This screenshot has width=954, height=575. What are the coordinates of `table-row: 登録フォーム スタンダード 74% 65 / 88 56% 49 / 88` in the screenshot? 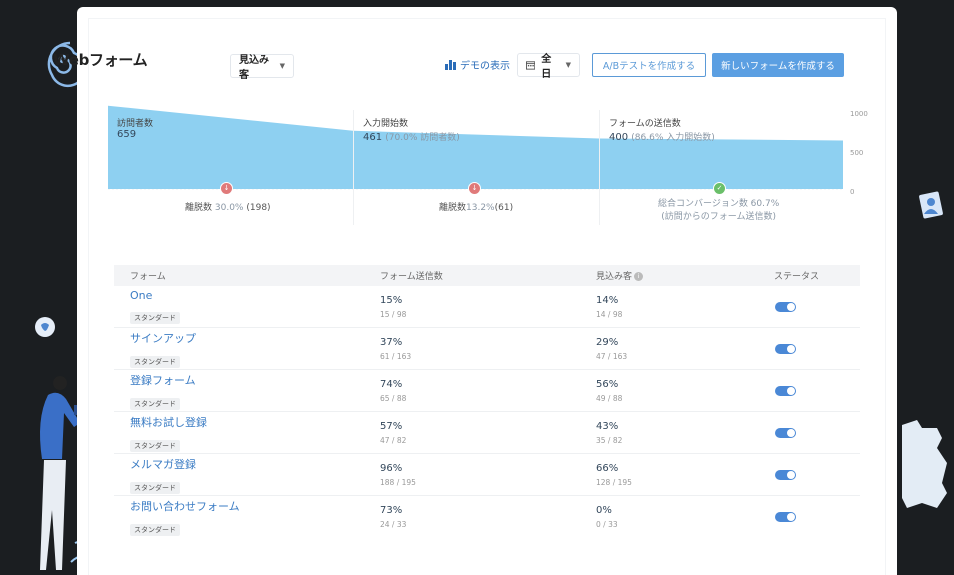 It's located at (487, 391).